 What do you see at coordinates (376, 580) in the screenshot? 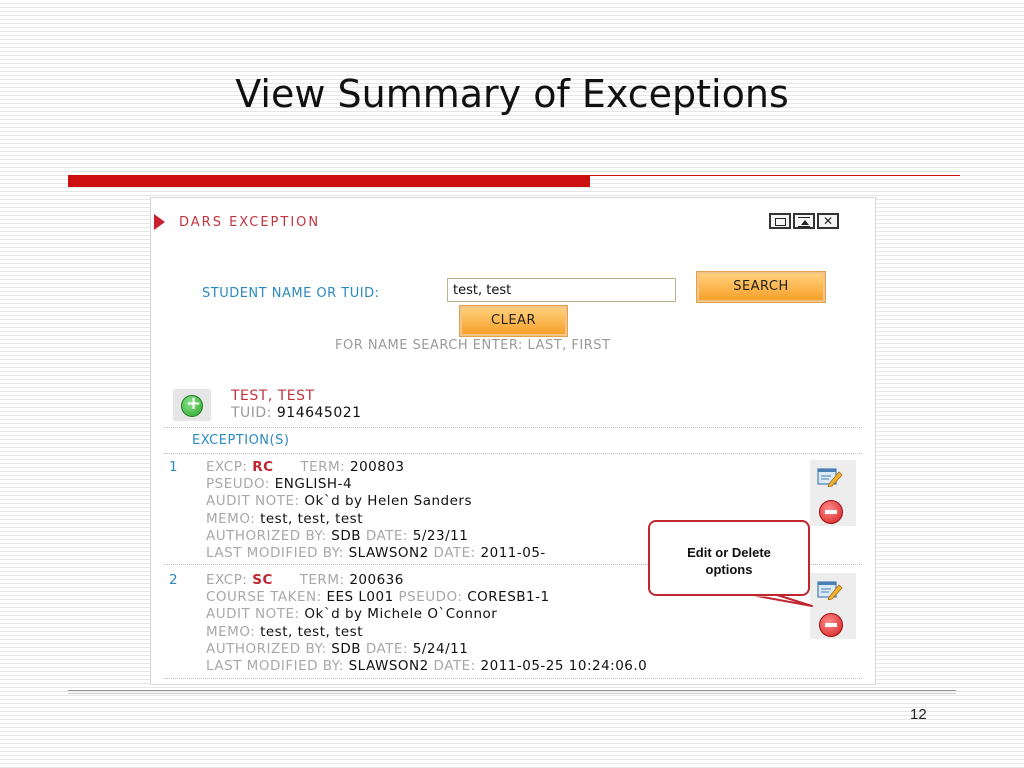
I see `term-value: 200636` at bounding box center [376, 580].